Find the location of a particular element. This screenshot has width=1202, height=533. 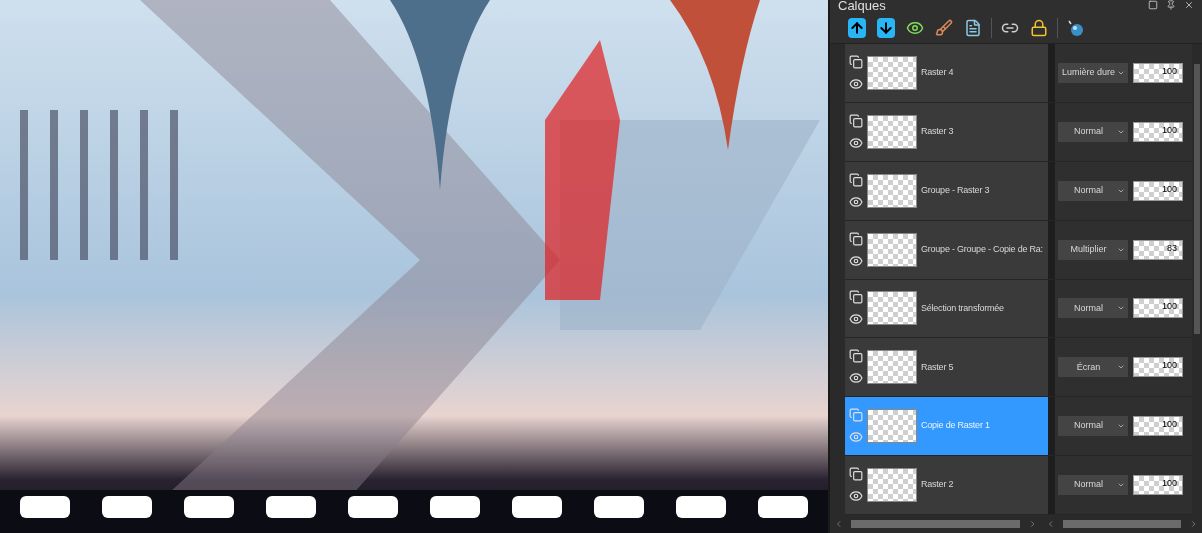

layer-row: Raster 3 is located at coordinates (950, 131).